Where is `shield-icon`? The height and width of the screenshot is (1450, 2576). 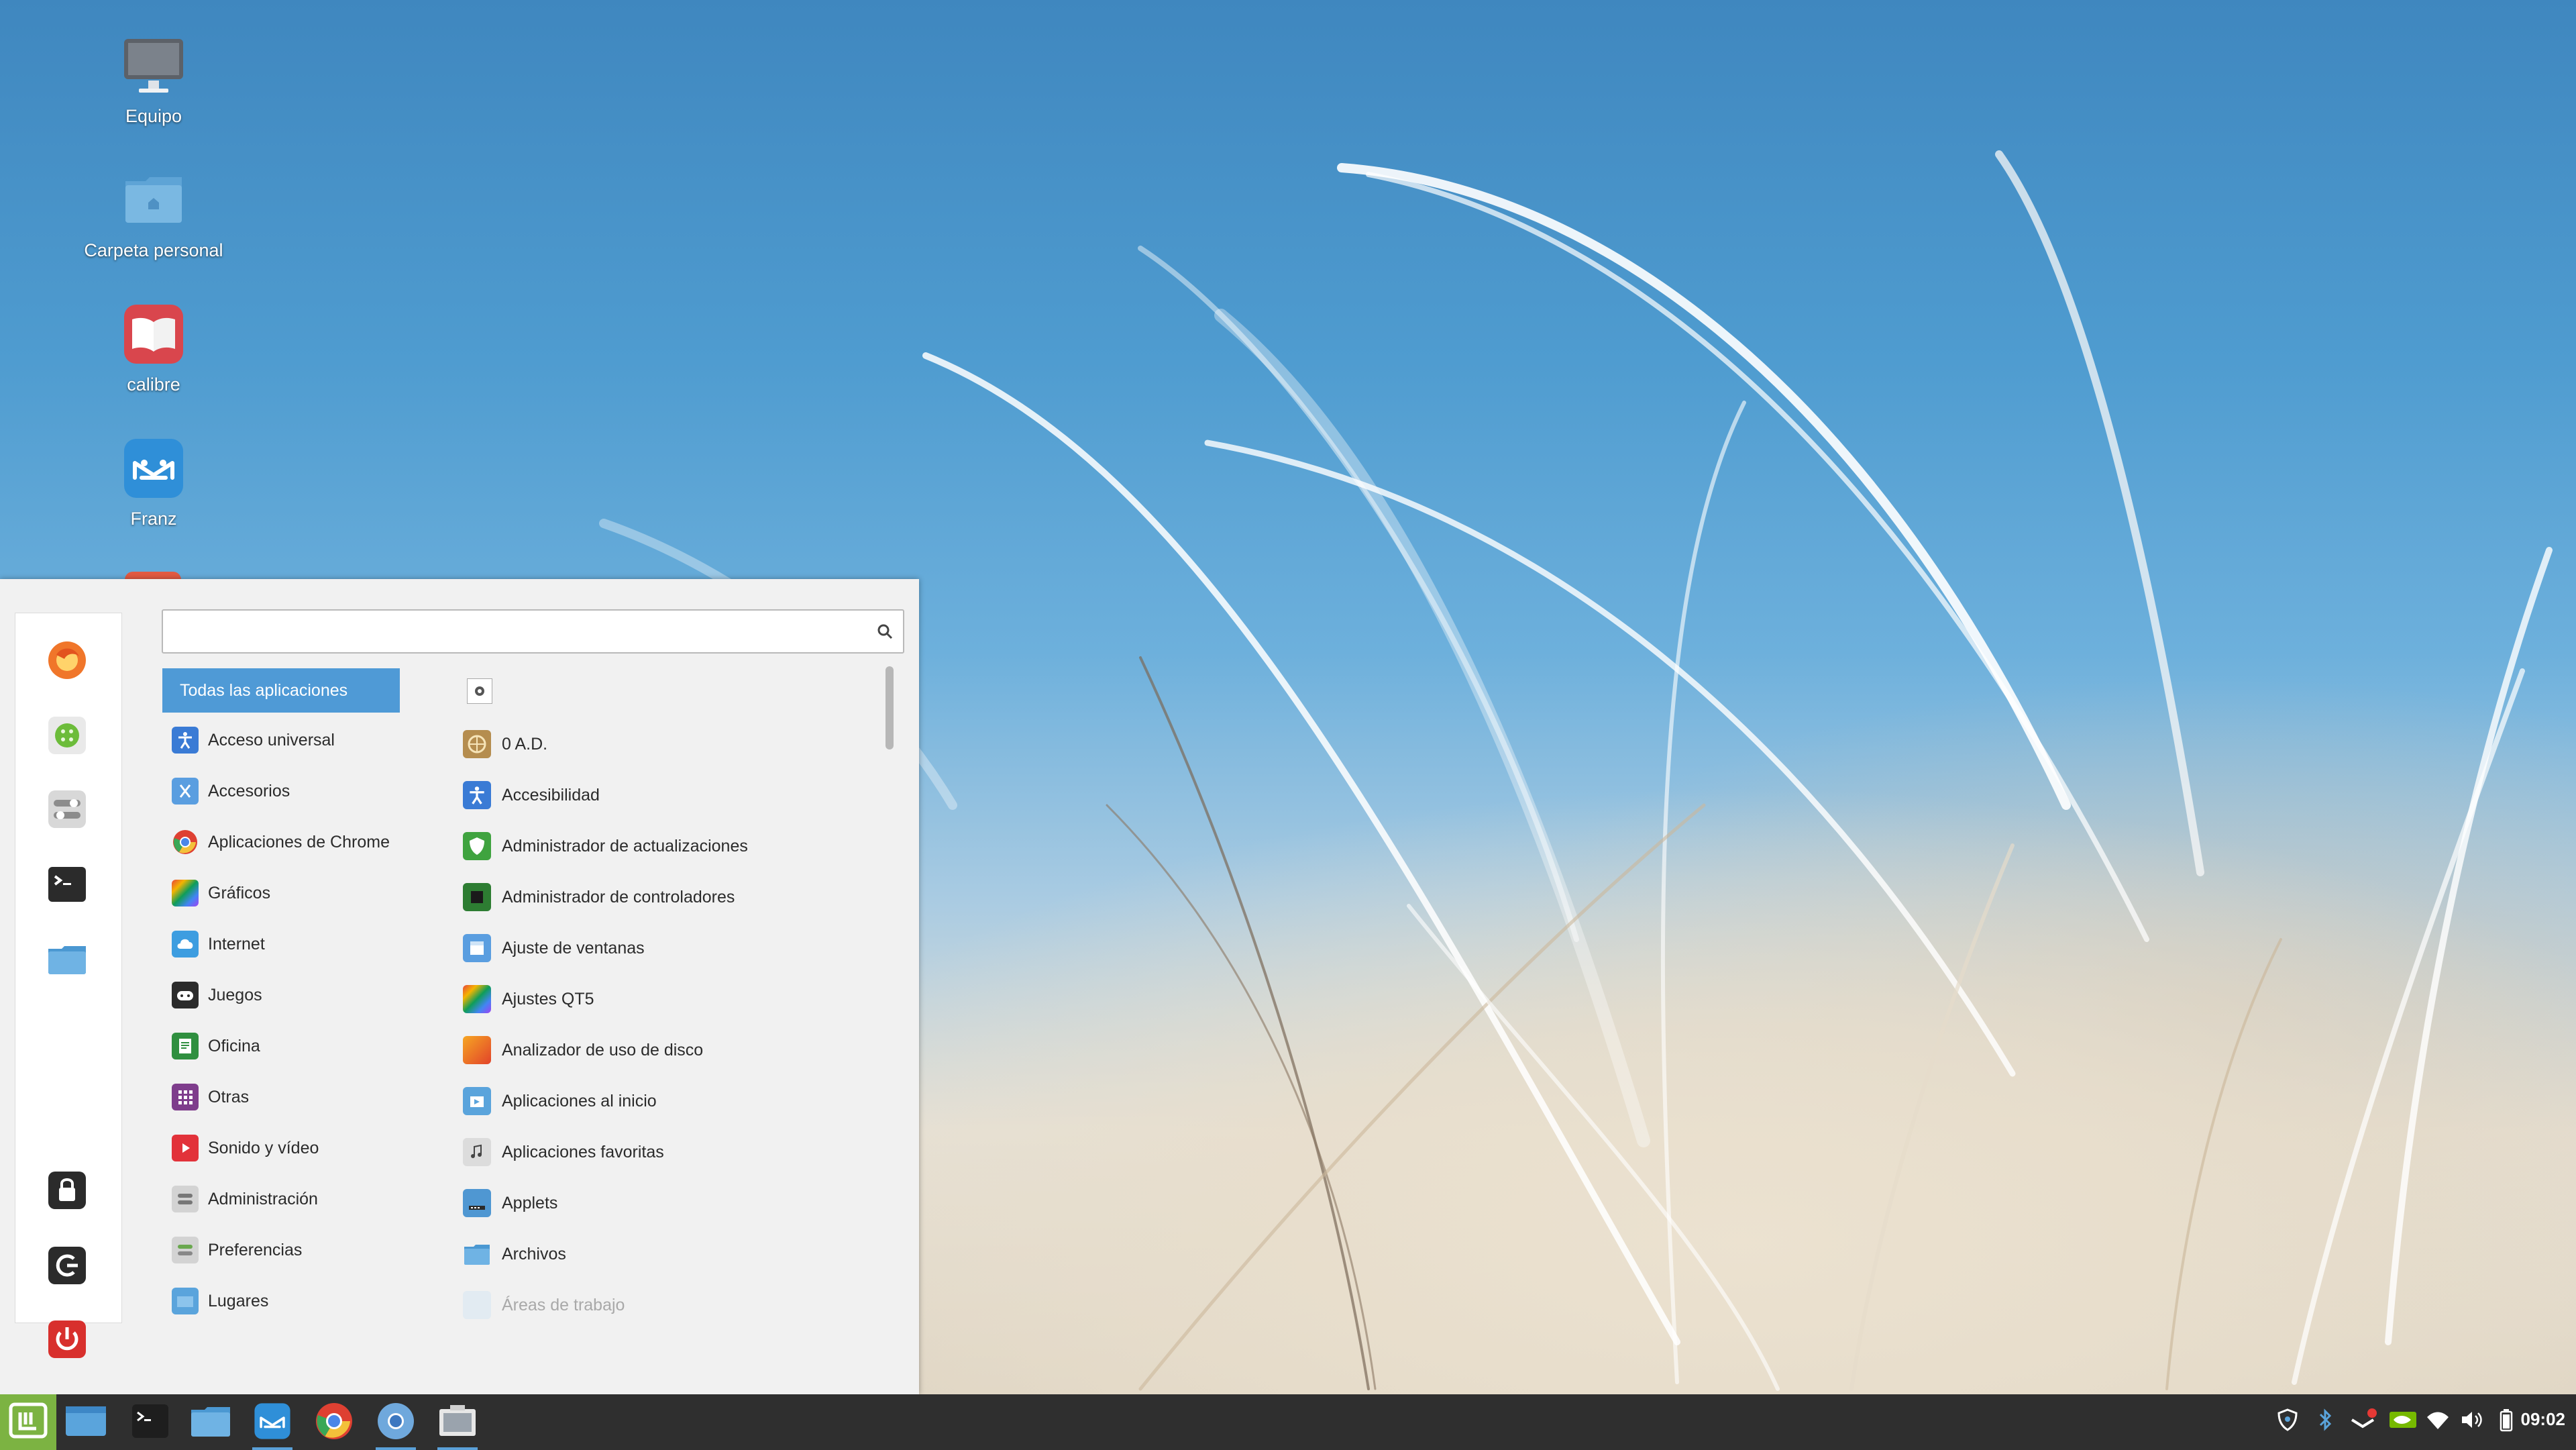
shield-icon is located at coordinates (2287, 1421).